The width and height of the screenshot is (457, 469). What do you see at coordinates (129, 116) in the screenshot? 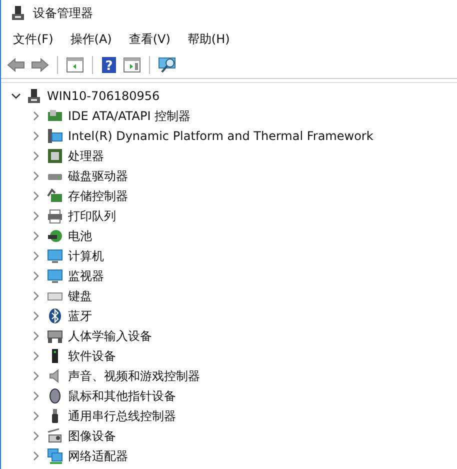
I see `tree-item: IDE ATA/ATAPI 控制器` at bounding box center [129, 116].